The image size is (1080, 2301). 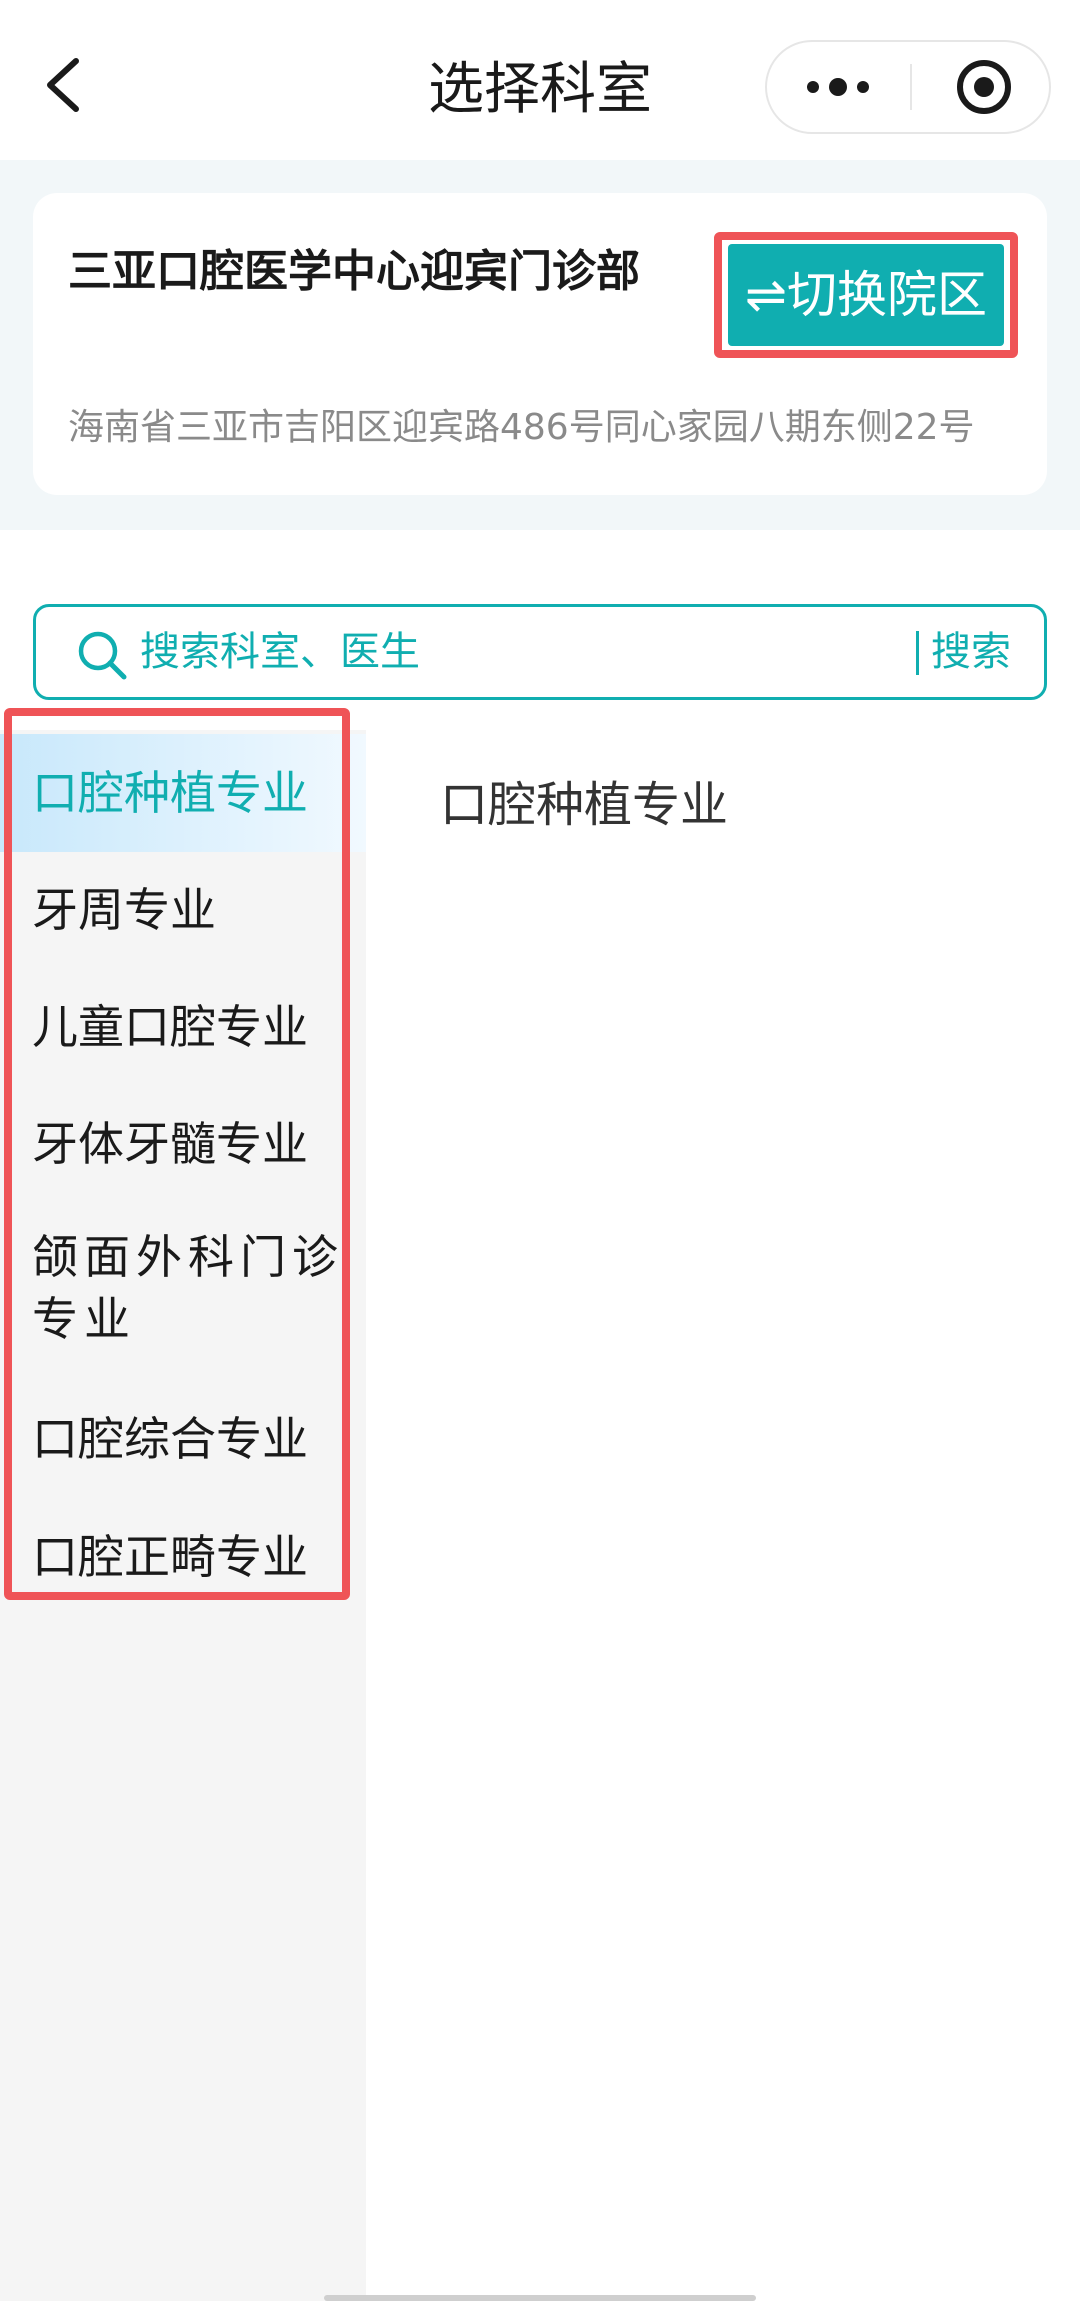 I want to click on department-list-highlight, so click(x=177, y=1154).